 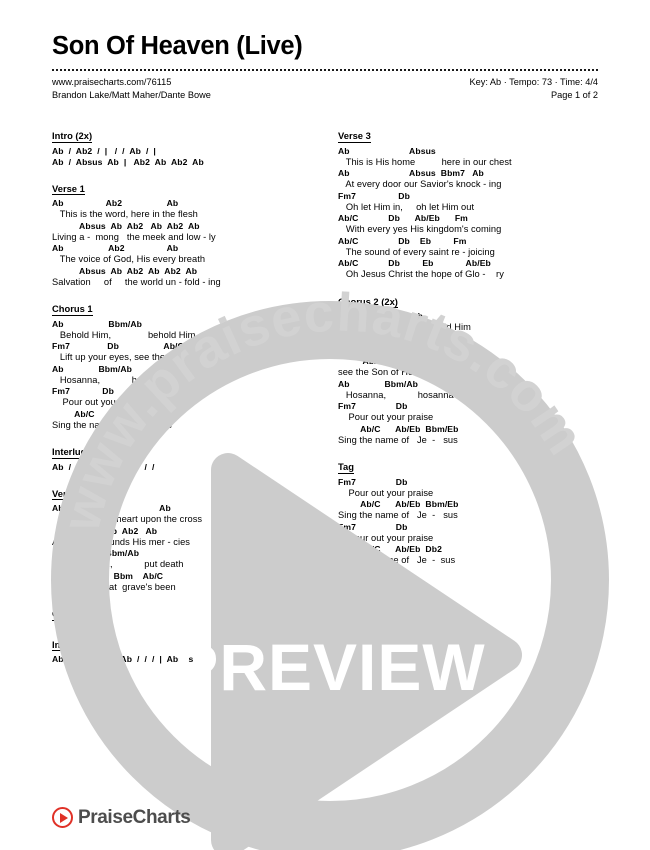 I want to click on lyric-line: The sound of every saint re - joicing, so click(x=416, y=251).